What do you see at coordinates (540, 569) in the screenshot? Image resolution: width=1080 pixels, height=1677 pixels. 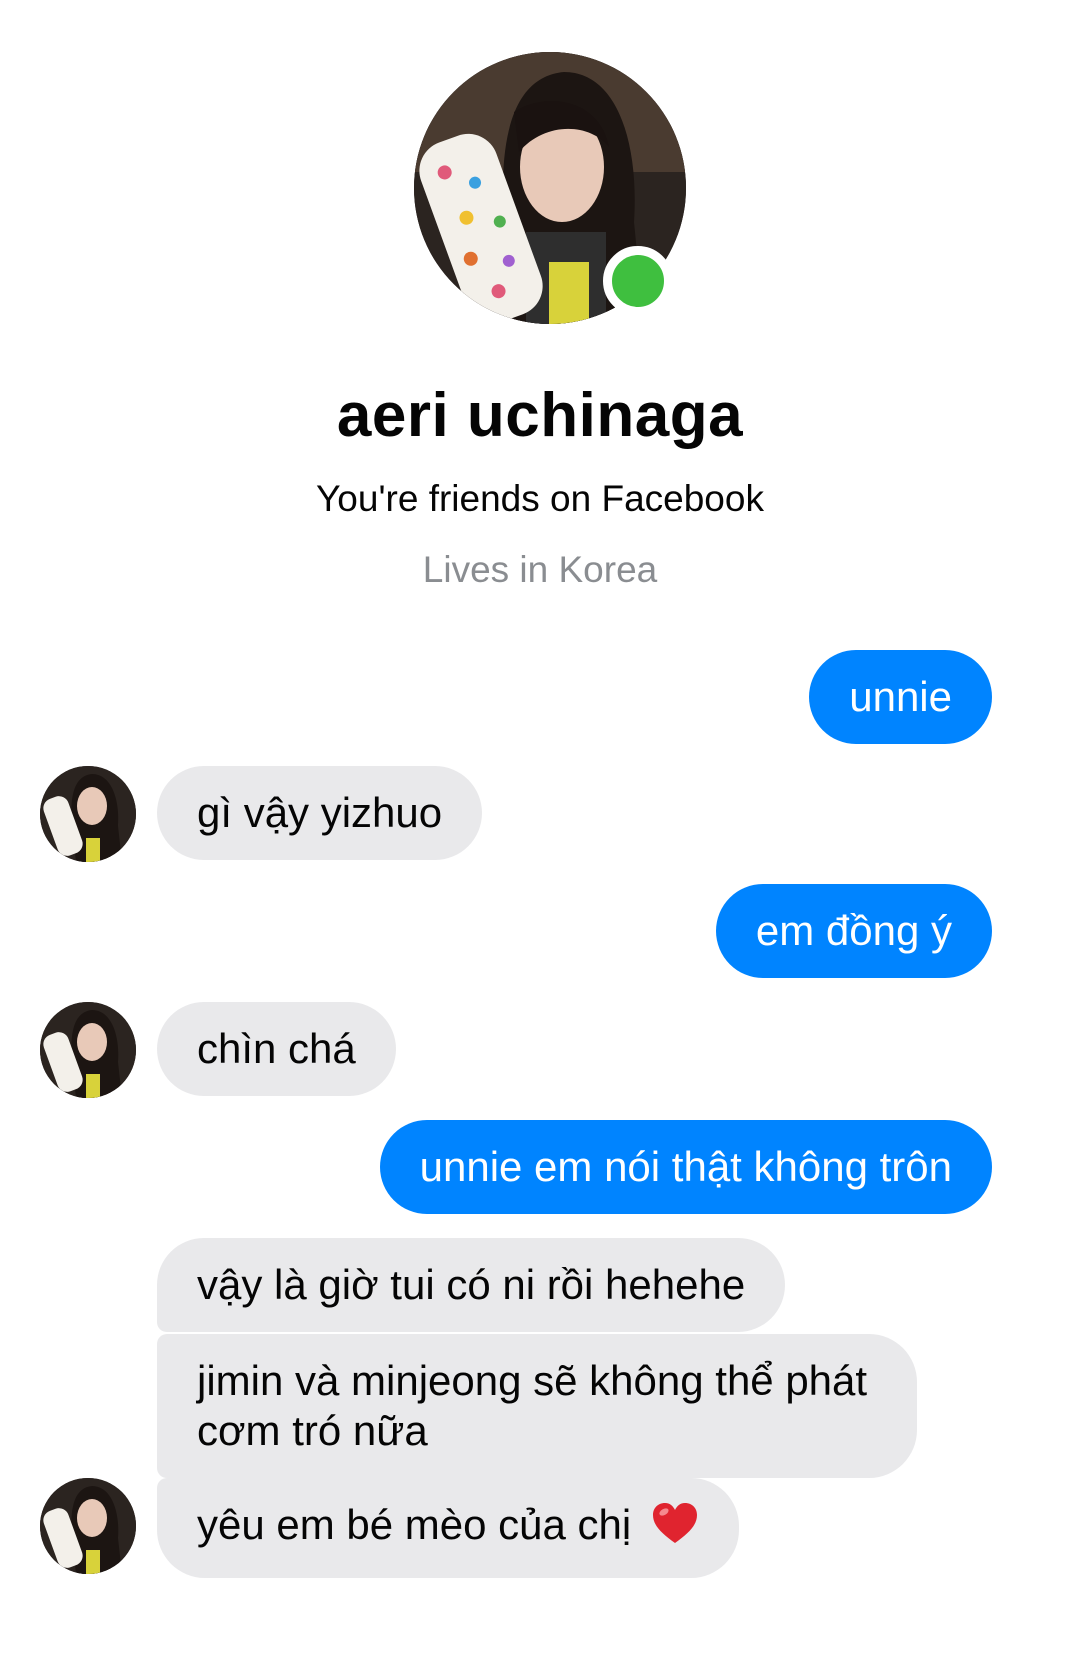 I see `contact-location: Lives in Korea` at bounding box center [540, 569].